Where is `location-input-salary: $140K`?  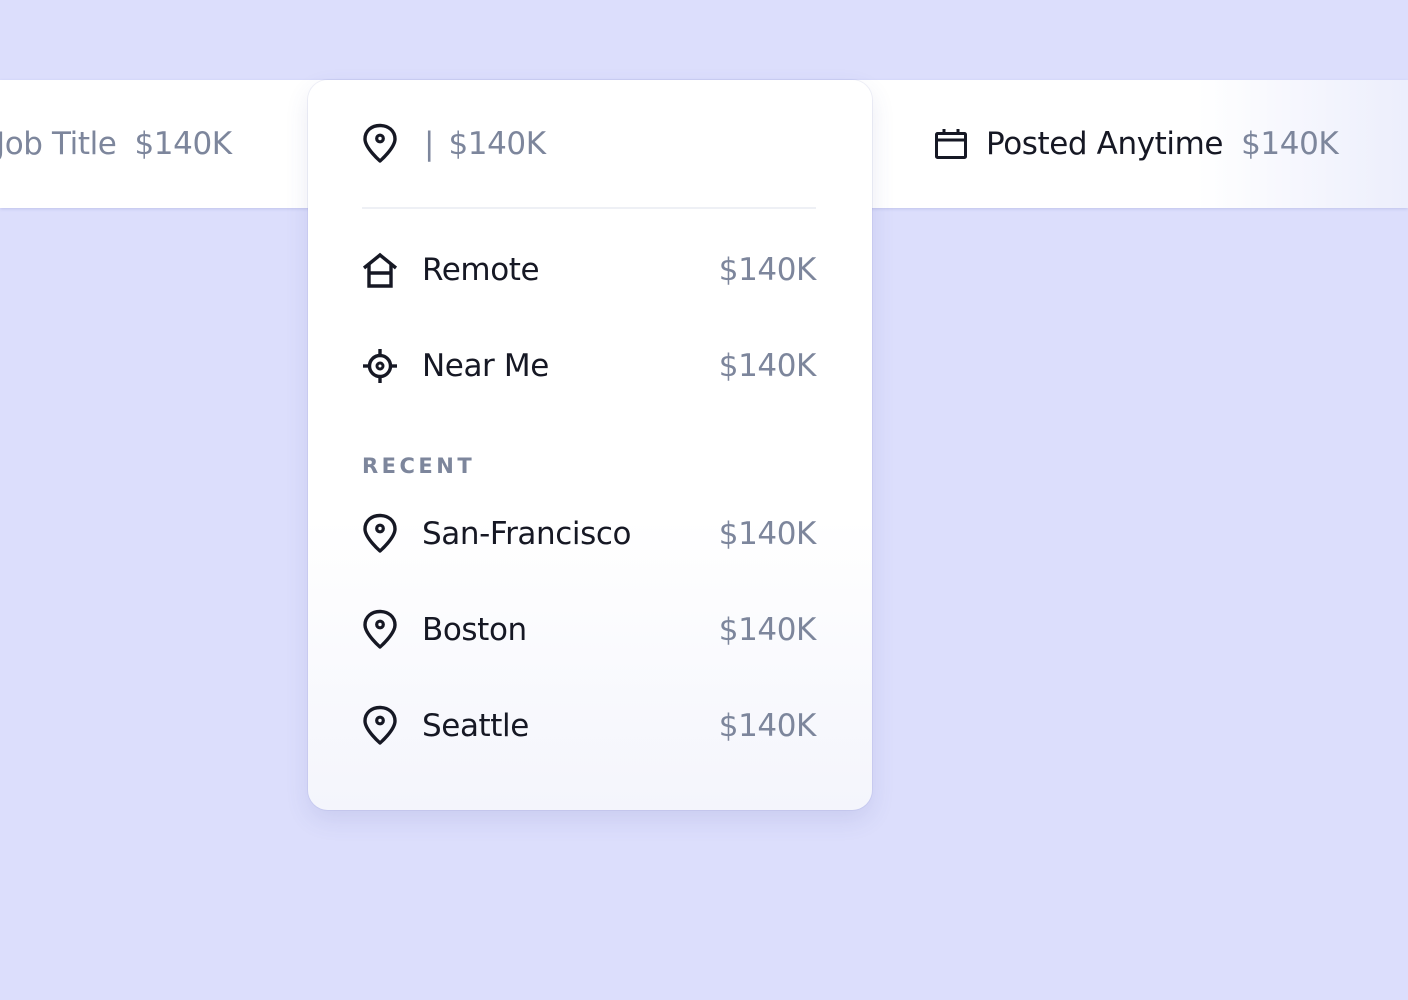 location-input-salary: $140K is located at coordinates (497, 143).